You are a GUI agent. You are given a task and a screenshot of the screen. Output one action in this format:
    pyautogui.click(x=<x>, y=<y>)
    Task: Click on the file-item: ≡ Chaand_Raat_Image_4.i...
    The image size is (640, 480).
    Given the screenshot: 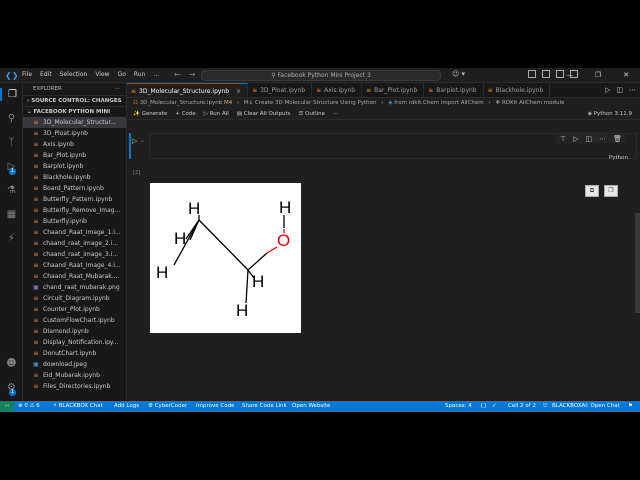 What is the action you would take?
    pyautogui.click(x=74, y=265)
    